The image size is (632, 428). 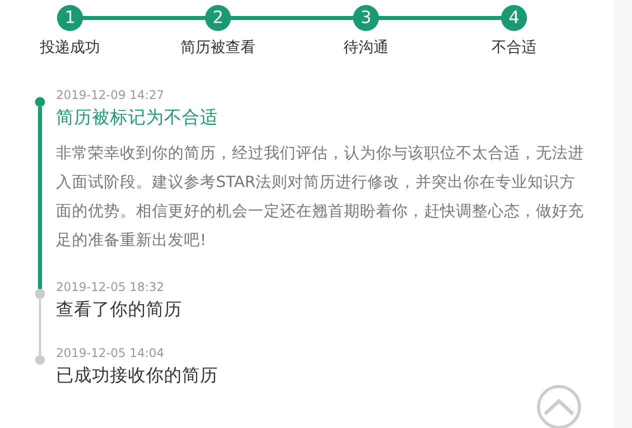 What do you see at coordinates (111, 287) in the screenshot?
I see `event-time: 2019-12-05 18:32` at bounding box center [111, 287].